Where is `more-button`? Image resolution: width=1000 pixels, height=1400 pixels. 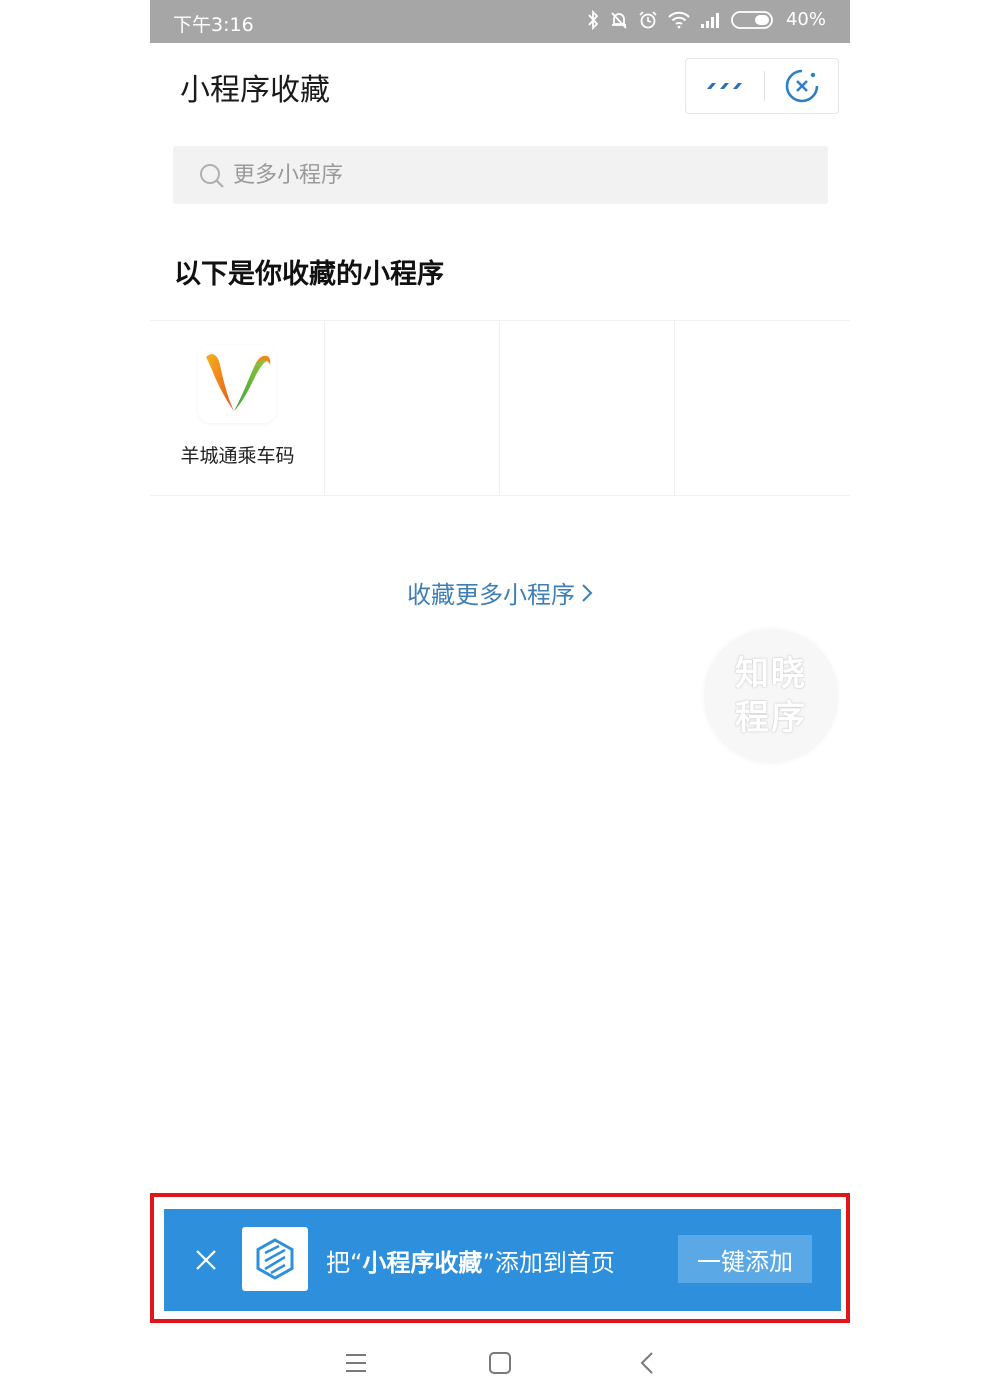 more-button is located at coordinates (725, 86).